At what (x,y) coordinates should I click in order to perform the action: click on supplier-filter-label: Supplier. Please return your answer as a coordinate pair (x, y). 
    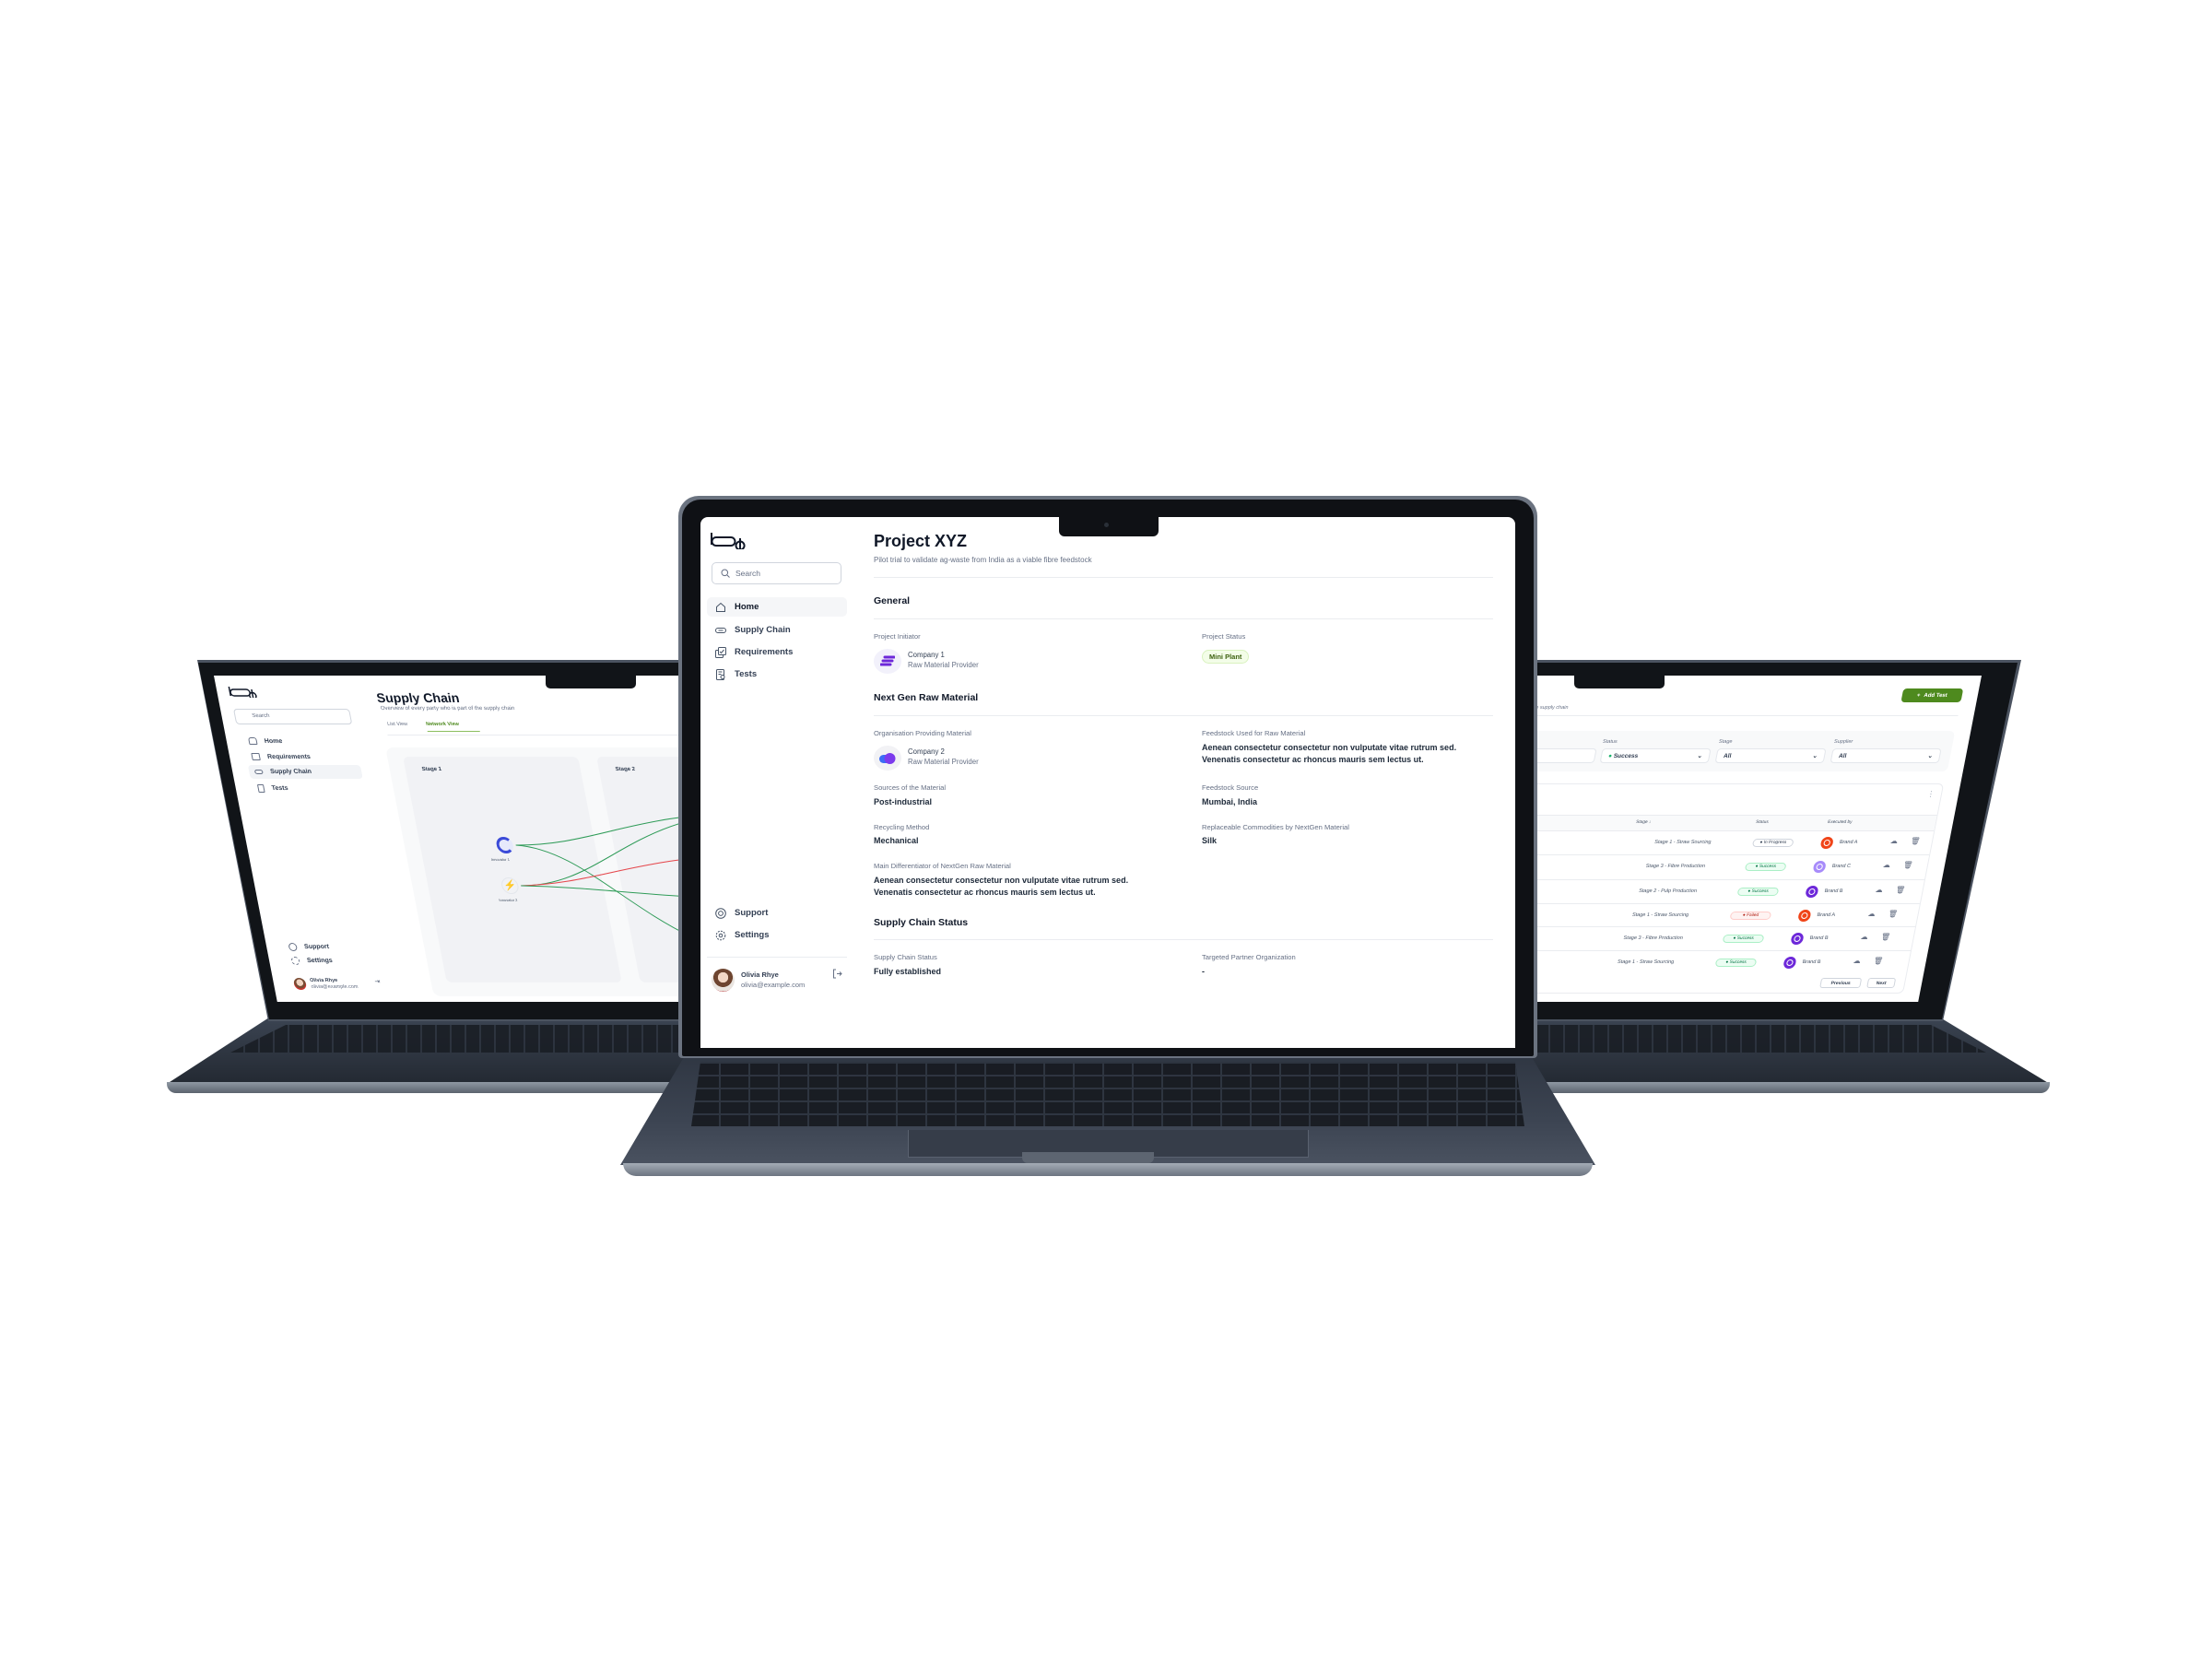
    Looking at the image, I should click on (1843, 742).